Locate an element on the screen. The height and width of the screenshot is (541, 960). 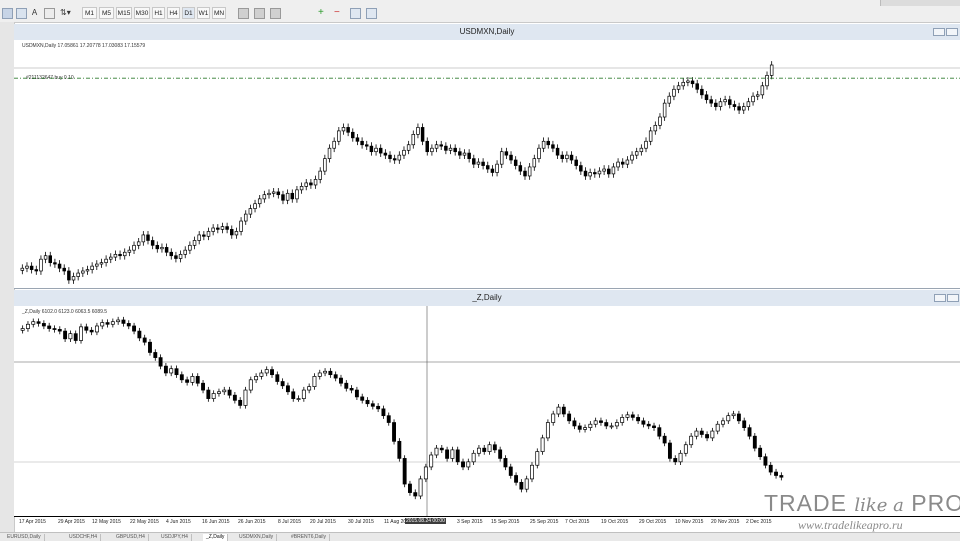
timeframe-m5-button: M5 is located at coordinates (106, 13).